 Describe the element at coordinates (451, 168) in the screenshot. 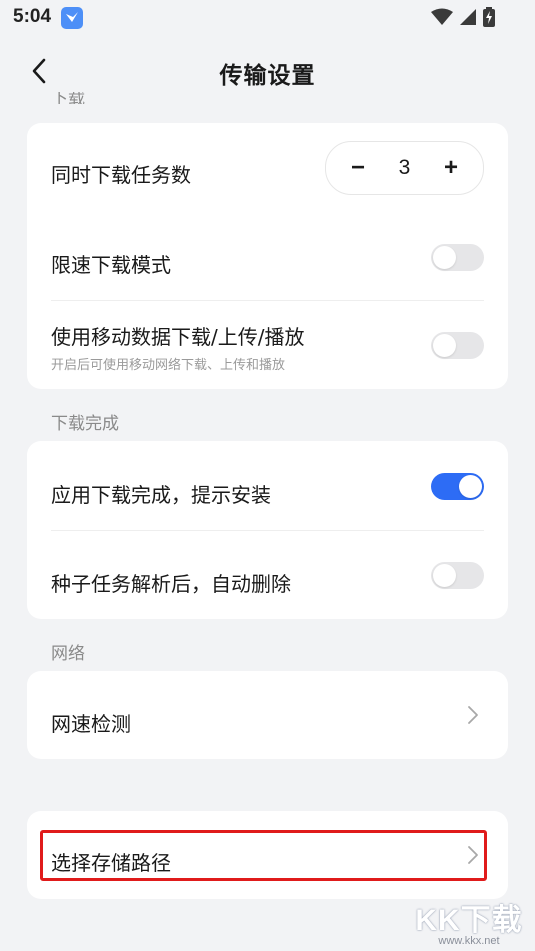

I see `increment-button: +` at that location.